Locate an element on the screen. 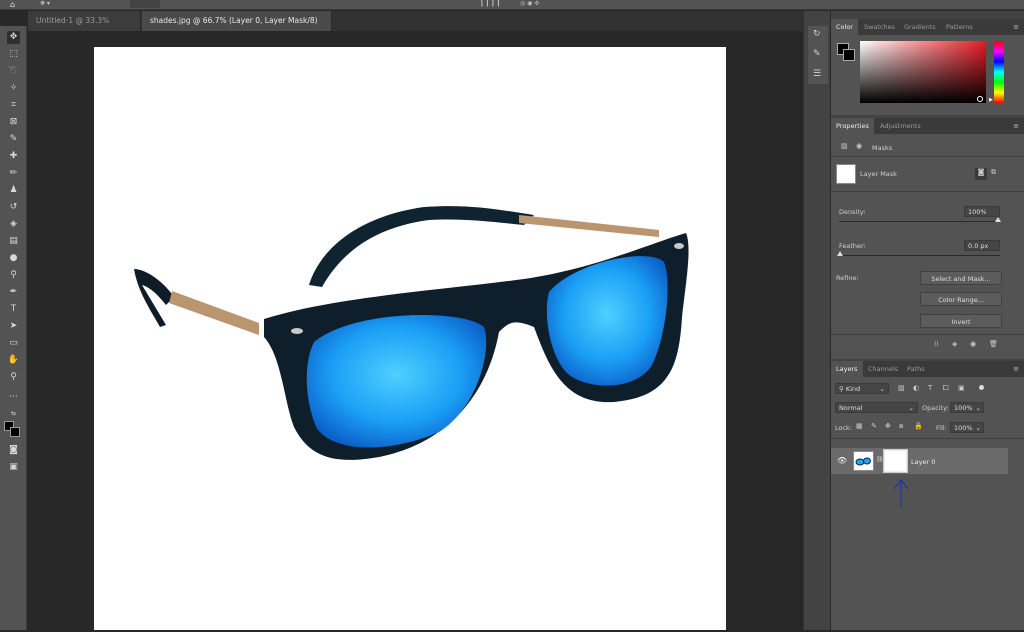 The height and width of the screenshot is (632, 1024). hue-slider is located at coordinates (999, 72).